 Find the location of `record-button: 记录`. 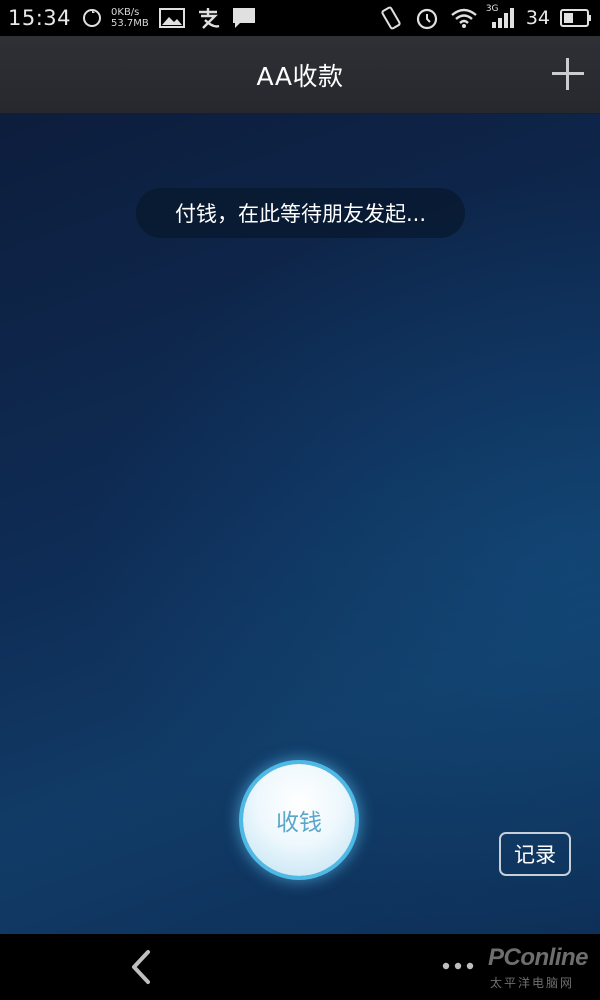

record-button: 记录 is located at coordinates (535, 854).